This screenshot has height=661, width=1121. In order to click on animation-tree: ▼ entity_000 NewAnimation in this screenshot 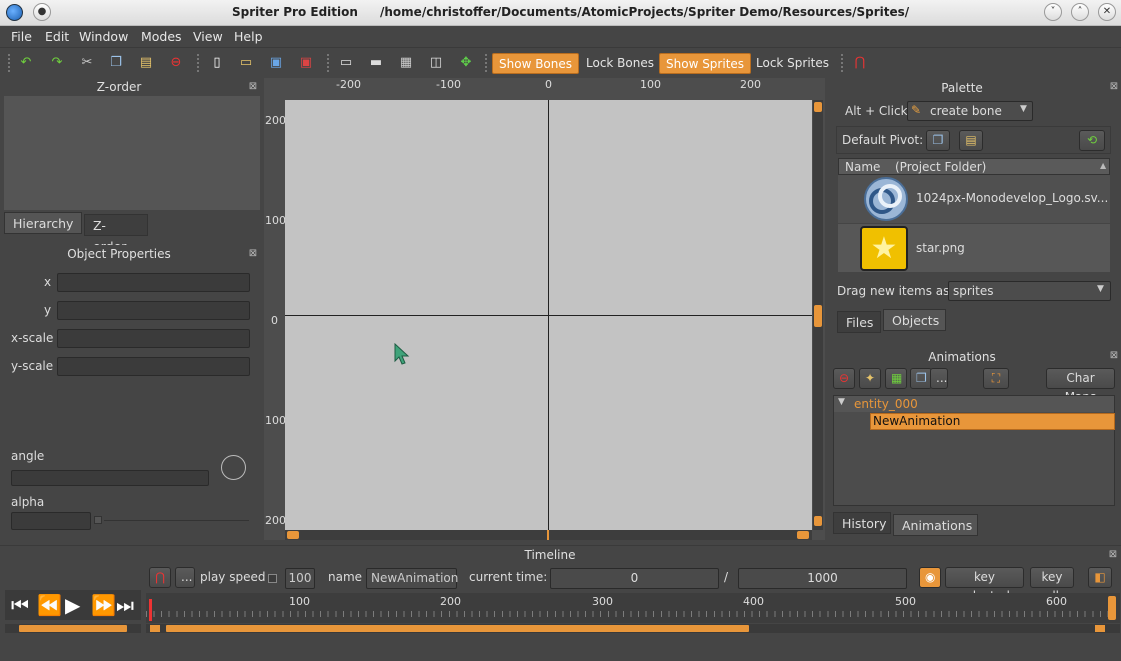, I will do `click(974, 450)`.